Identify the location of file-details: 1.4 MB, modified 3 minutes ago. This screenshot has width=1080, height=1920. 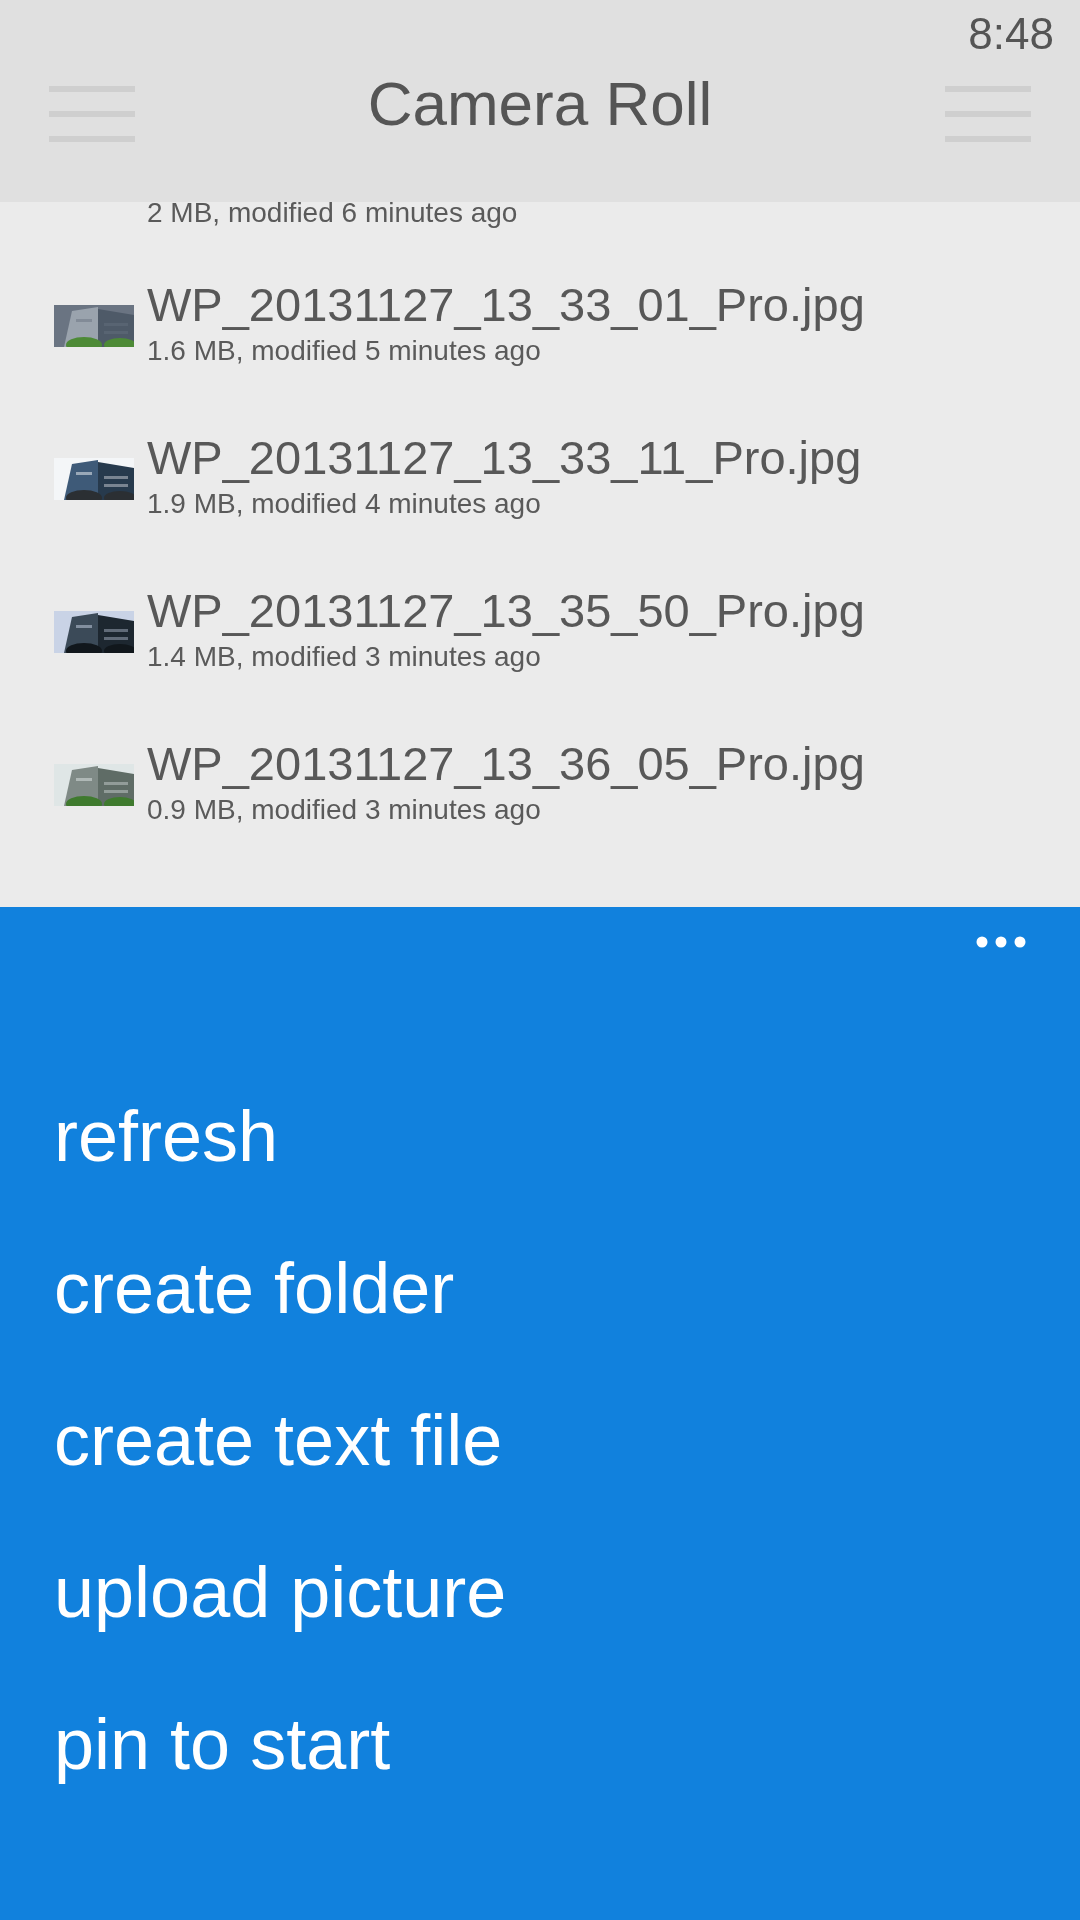
(344, 657).